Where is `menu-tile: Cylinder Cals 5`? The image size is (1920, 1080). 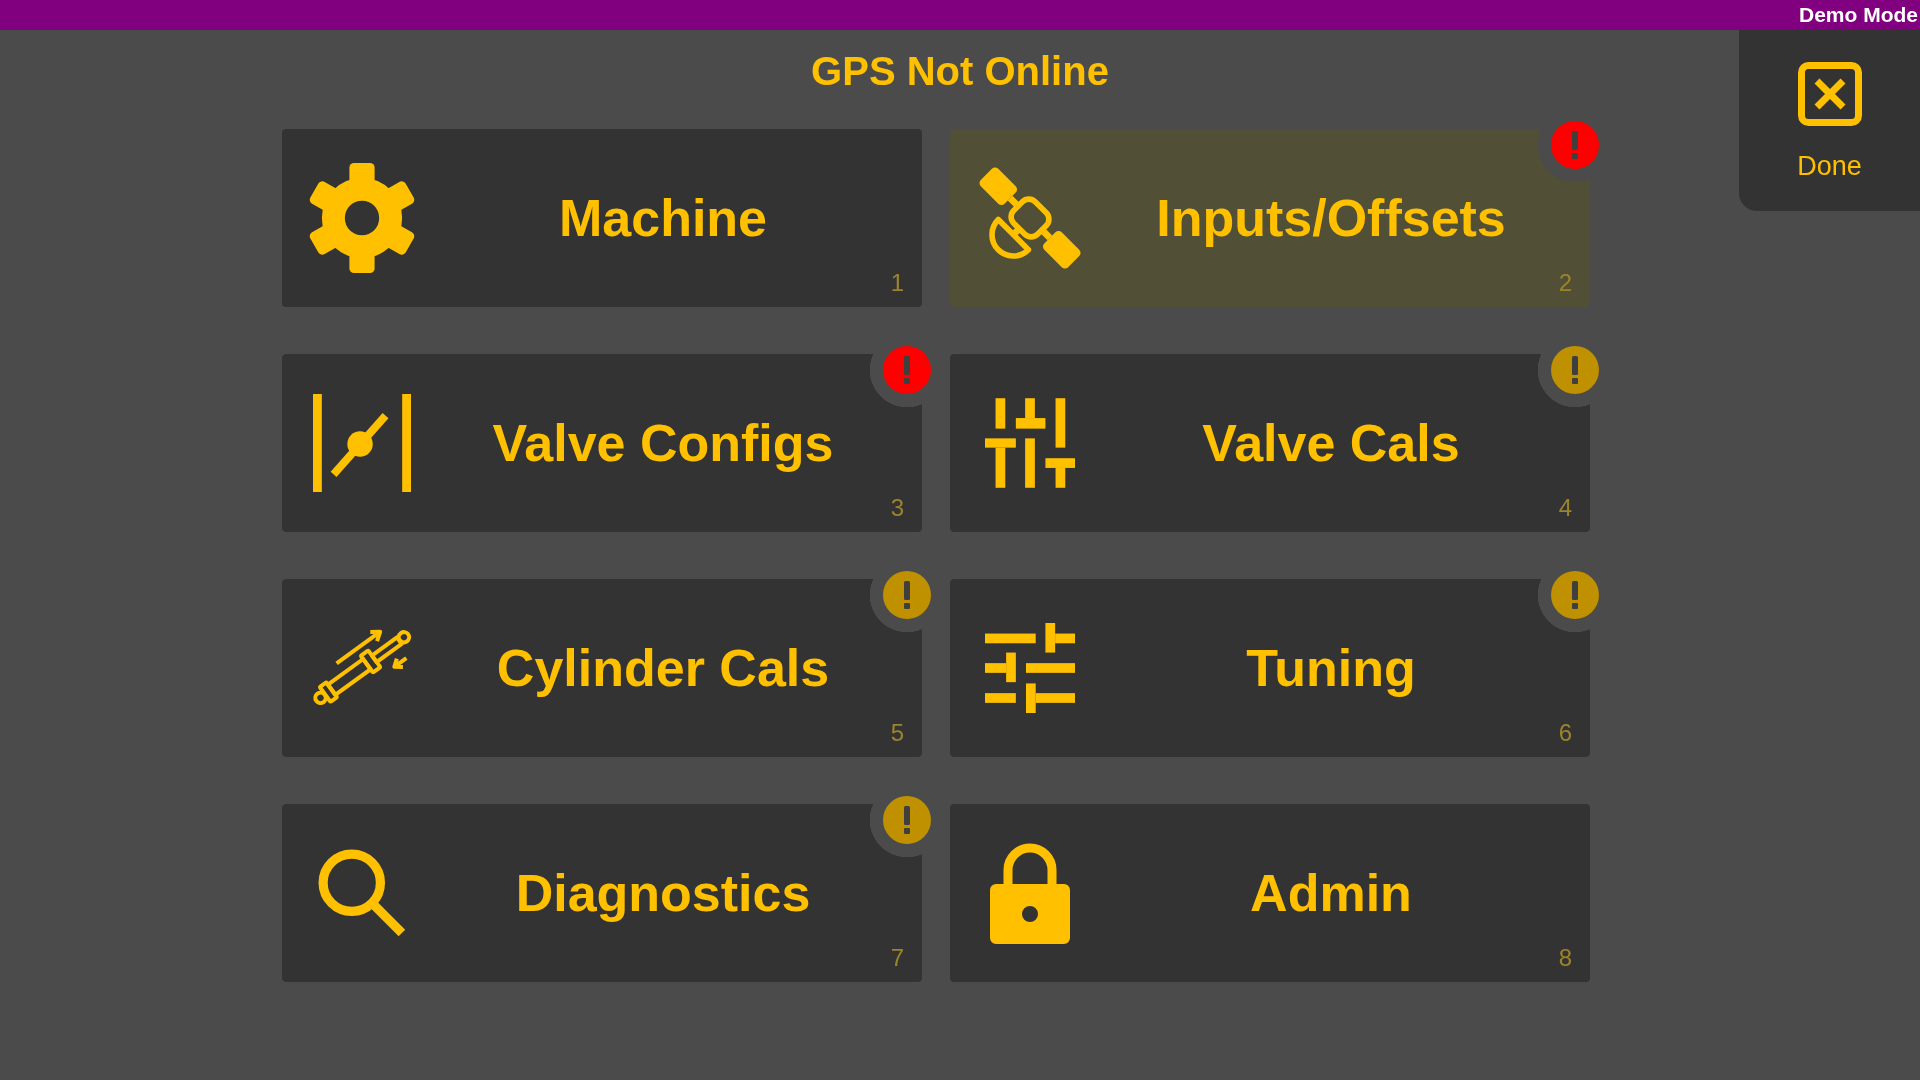 menu-tile: Cylinder Cals 5 is located at coordinates (602, 668).